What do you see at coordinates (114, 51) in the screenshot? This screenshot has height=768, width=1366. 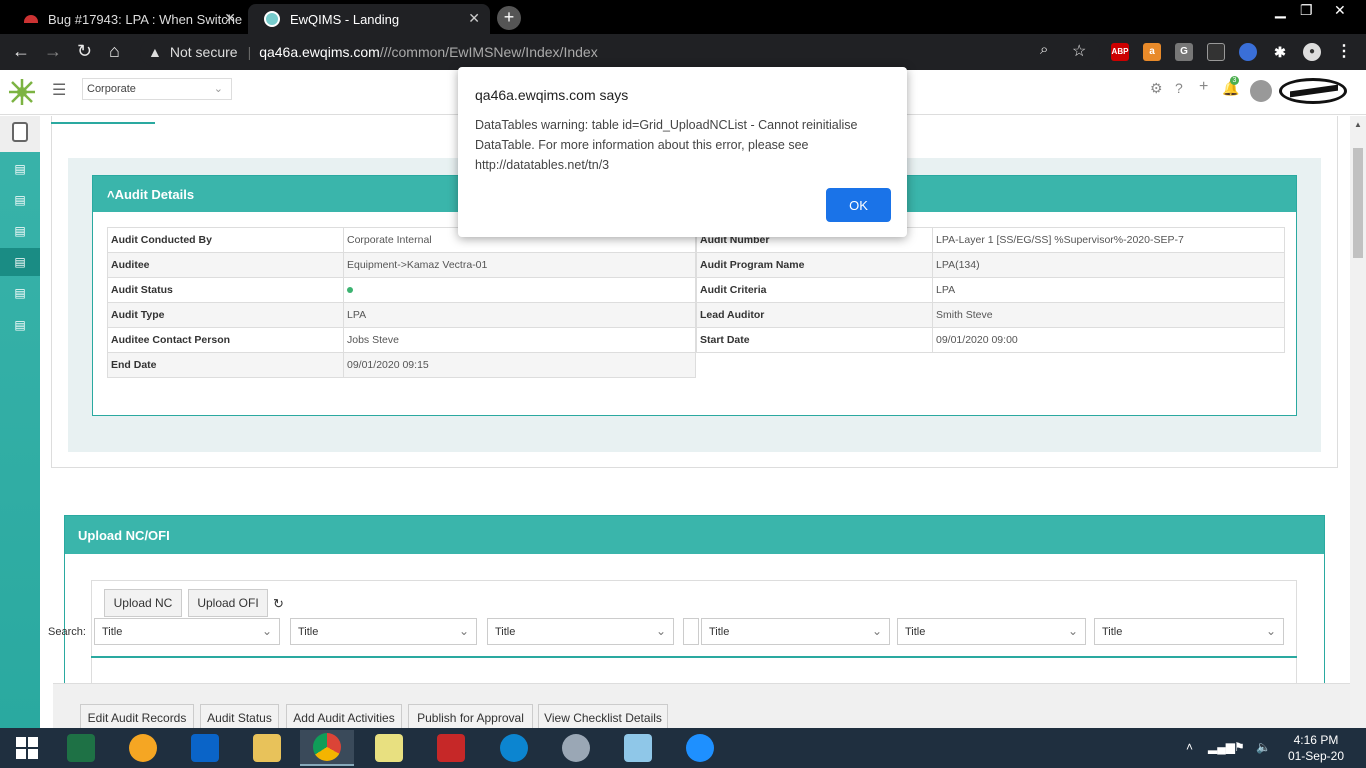 I see `home-icon: ⌂` at bounding box center [114, 51].